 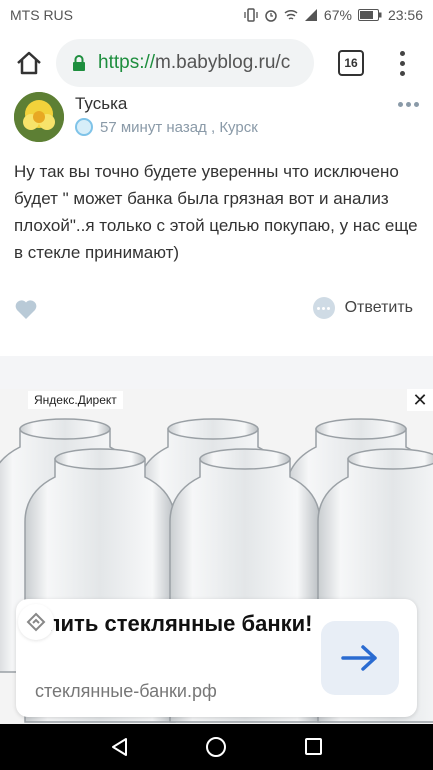 What do you see at coordinates (216, 15) in the screenshot?
I see `status-bar: MTS RUS 67% 23:56` at bounding box center [216, 15].